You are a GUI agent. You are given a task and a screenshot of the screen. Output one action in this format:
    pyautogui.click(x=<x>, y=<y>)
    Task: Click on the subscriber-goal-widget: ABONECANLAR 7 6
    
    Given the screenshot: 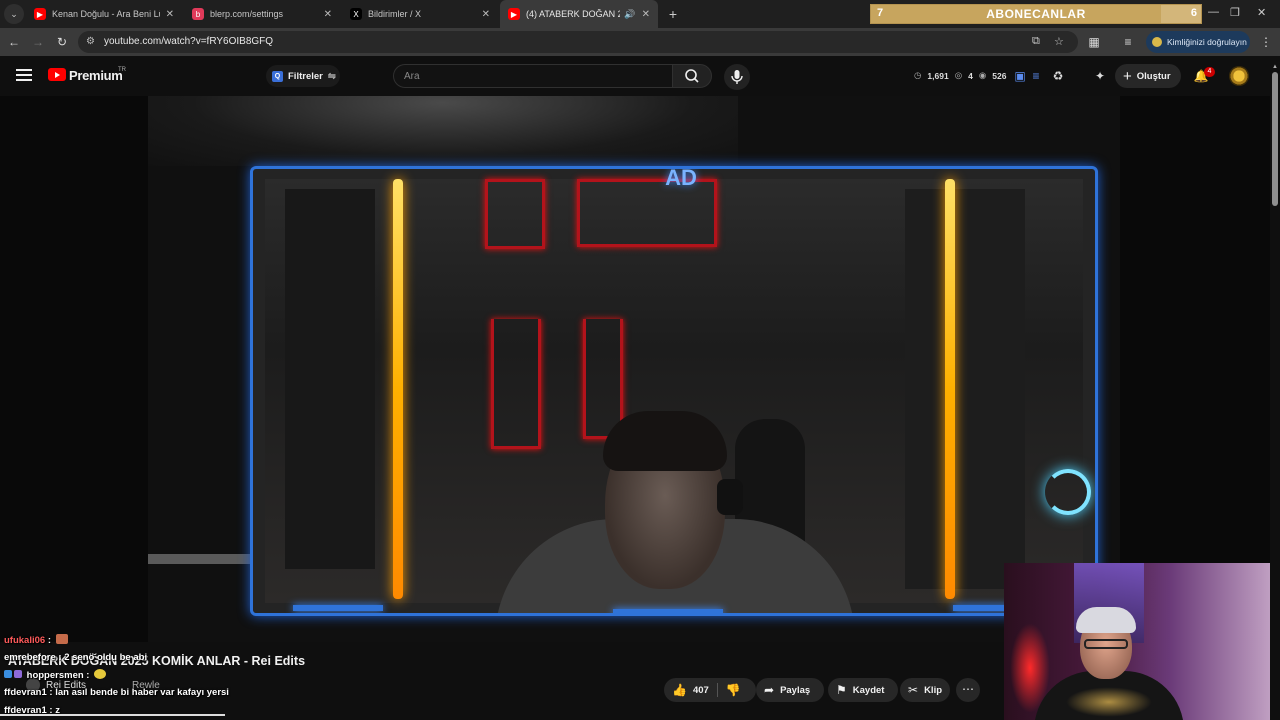 What is the action you would take?
    pyautogui.click(x=1036, y=14)
    